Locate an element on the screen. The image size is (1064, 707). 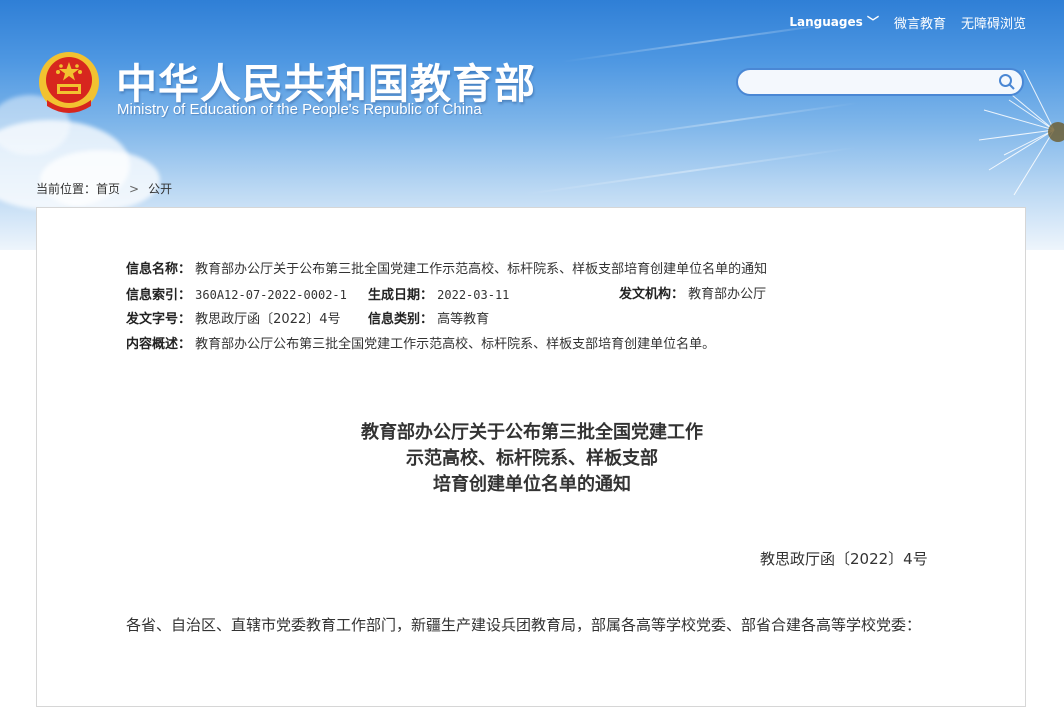
meta-index-label: 信息索引： is located at coordinates (159, 295).